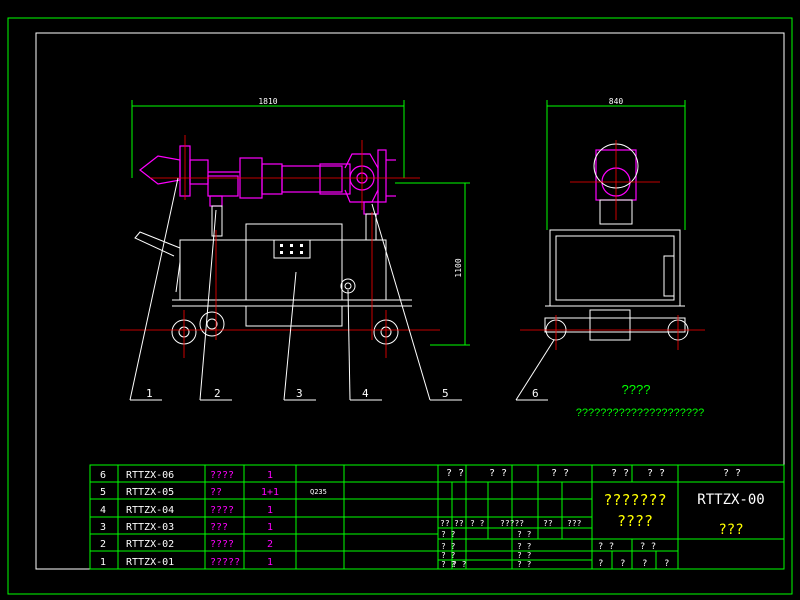  I want to click on tb-sheet-a: ?, so click(600, 564).